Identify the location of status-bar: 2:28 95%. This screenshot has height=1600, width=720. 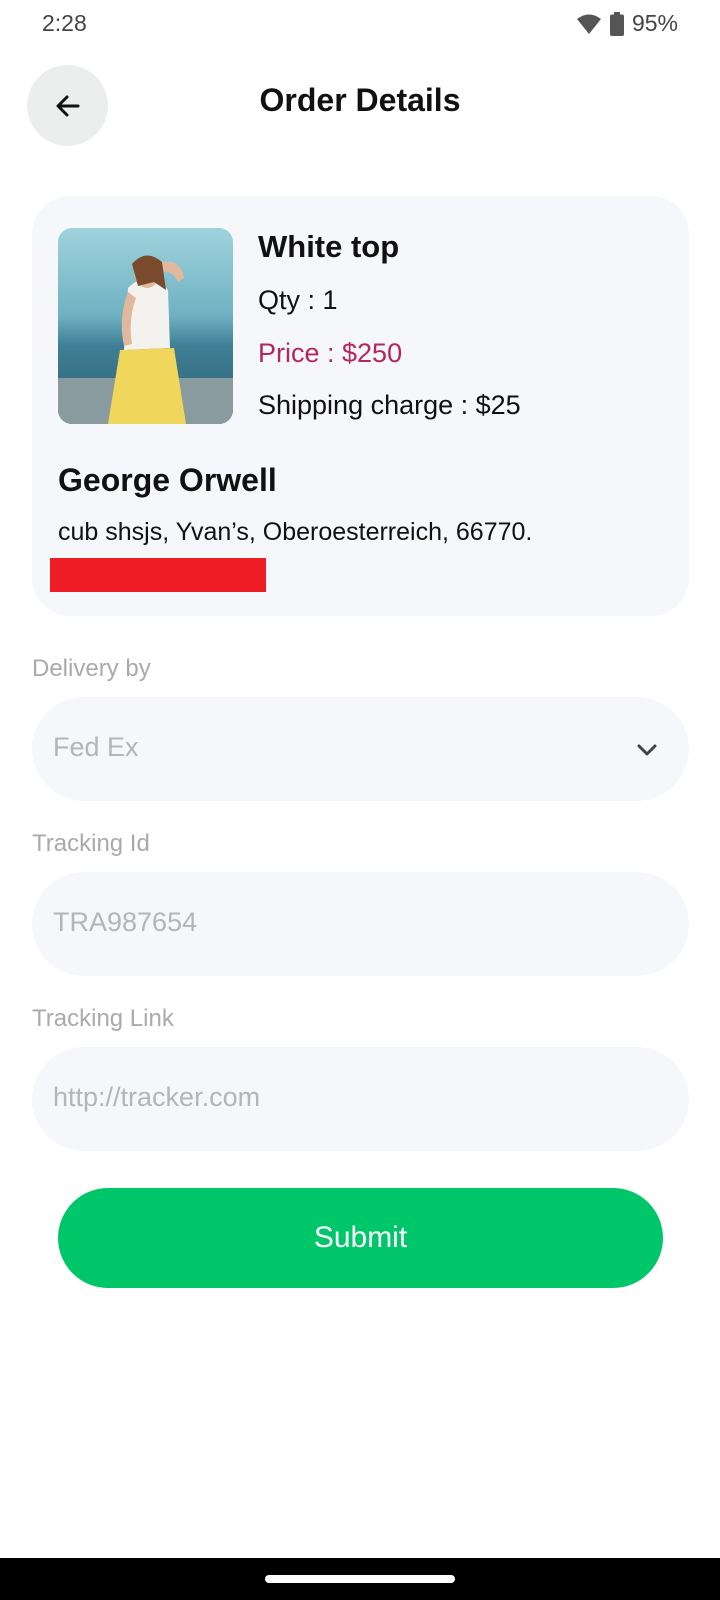
(360, 25).